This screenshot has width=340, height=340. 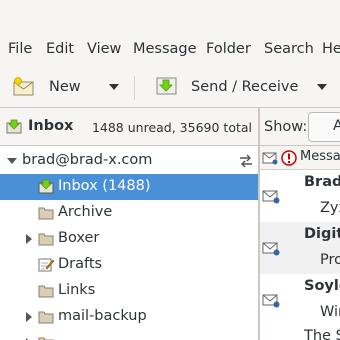 What do you see at coordinates (129, 239) in the screenshot?
I see `folder-boxer: Boxer` at bounding box center [129, 239].